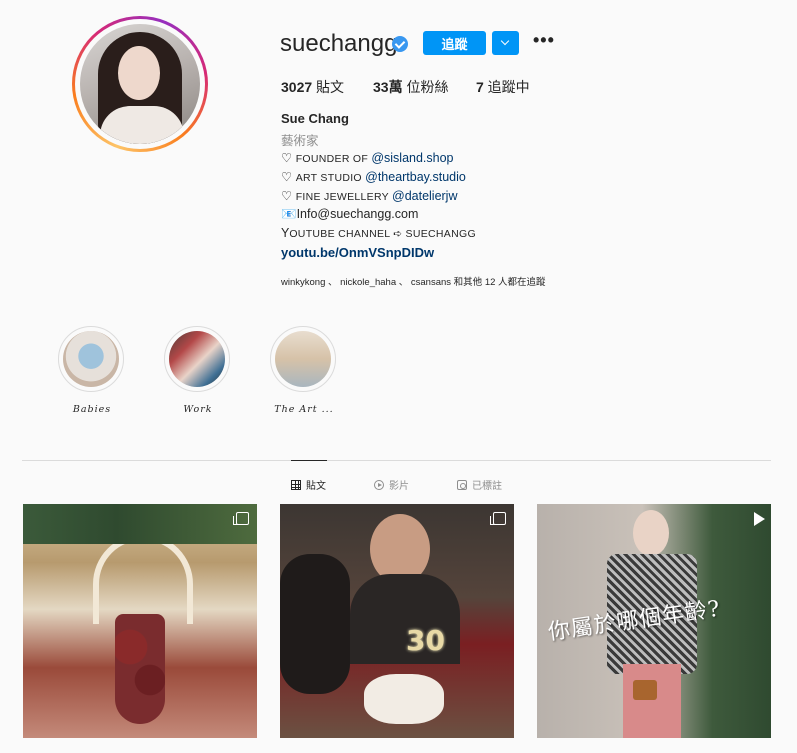 This screenshot has width=797, height=753. Describe the element at coordinates (425, 640) in the screenshot. I see `candle-number: 30` at that location.